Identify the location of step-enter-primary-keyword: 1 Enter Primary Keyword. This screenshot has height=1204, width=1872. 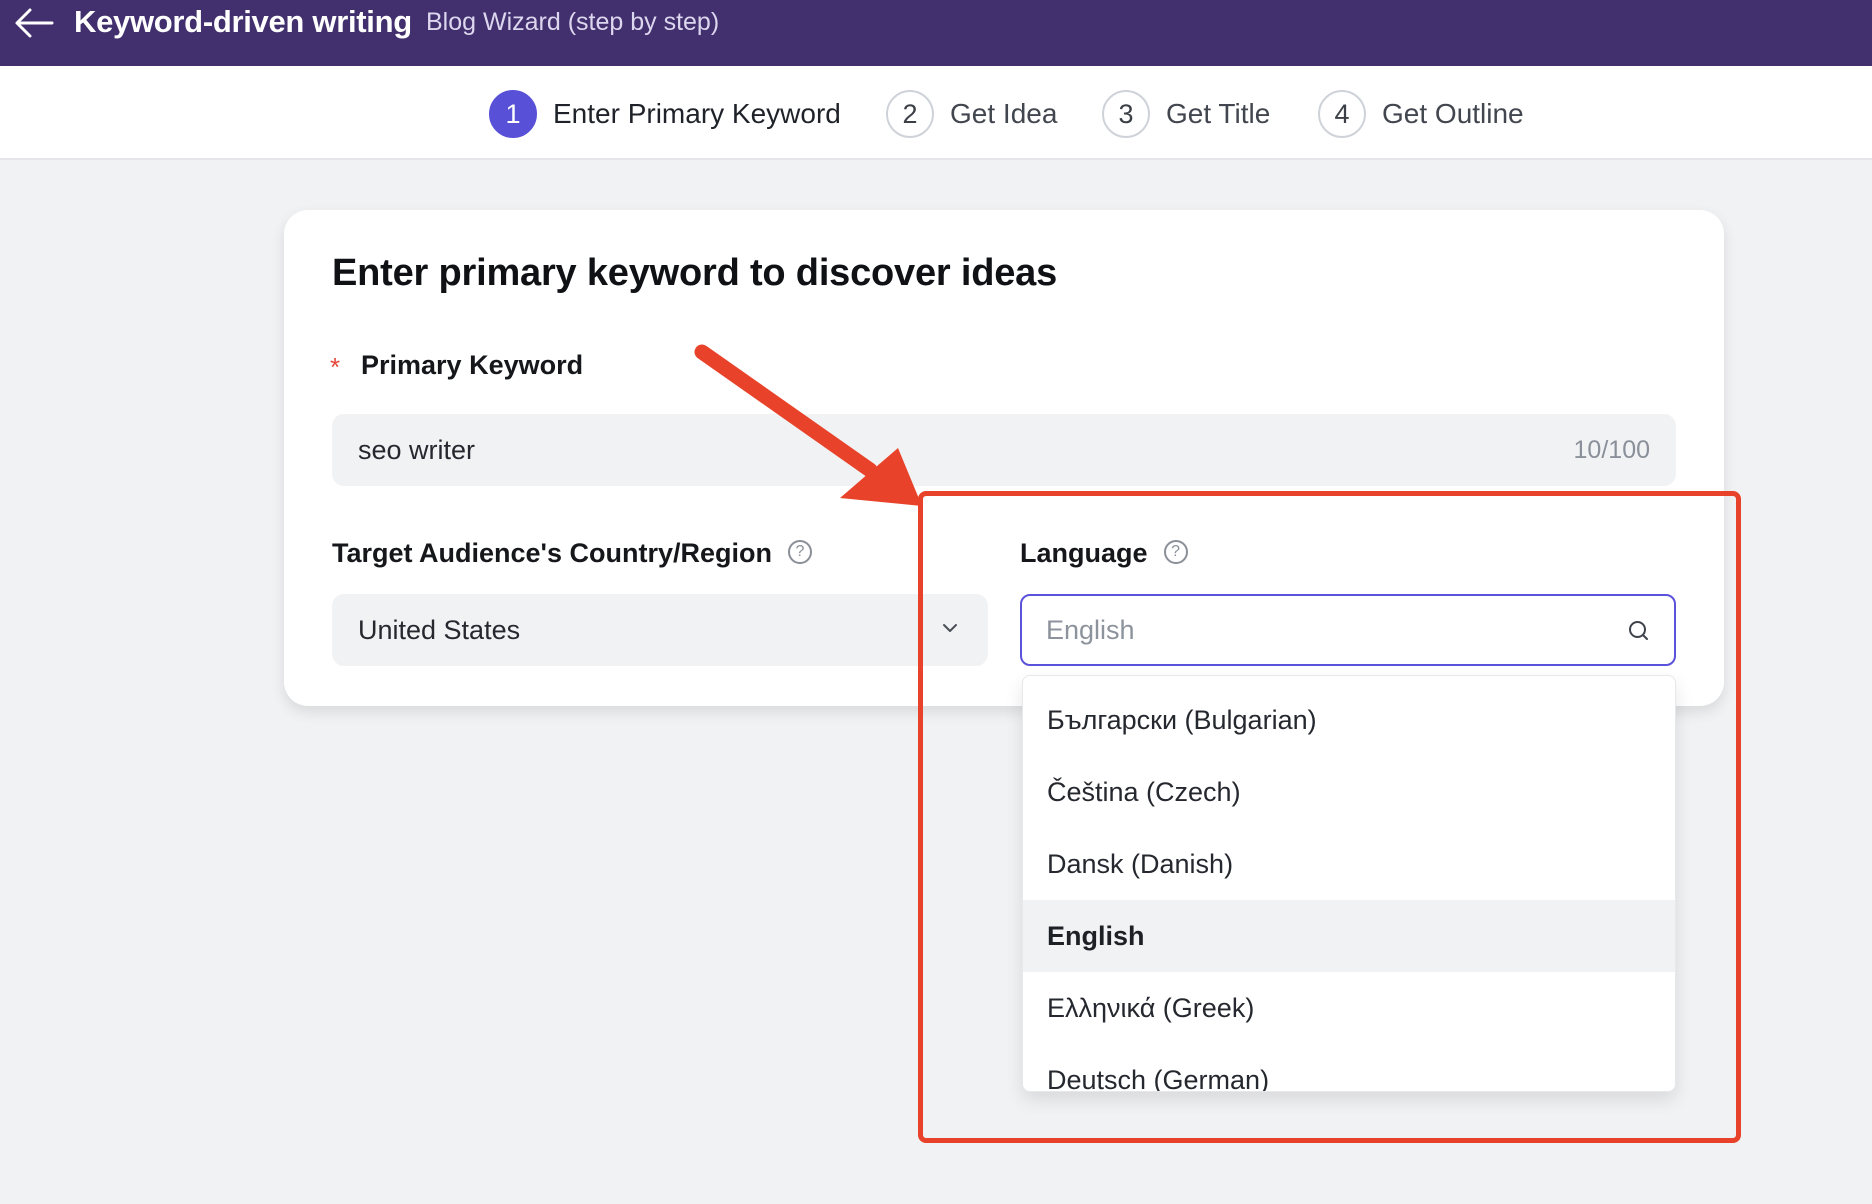
(665, 114).